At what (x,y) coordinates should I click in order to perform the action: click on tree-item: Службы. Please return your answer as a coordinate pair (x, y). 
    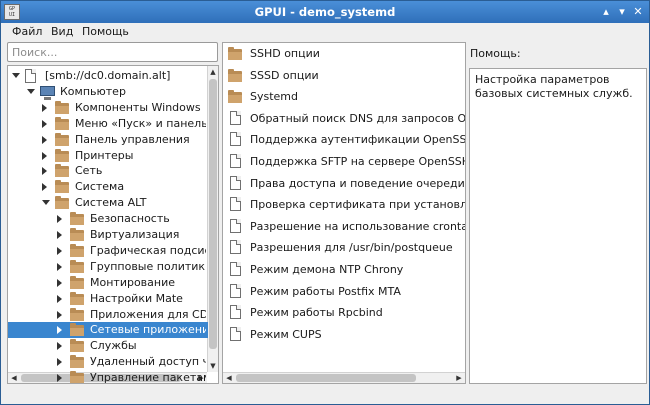
    Looking at the image, I should click on (108, 346).